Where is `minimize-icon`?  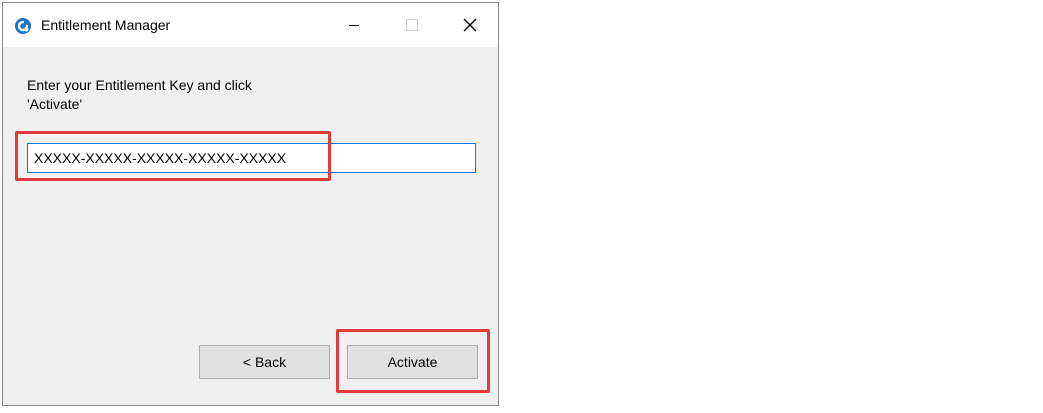
minimize-icon is located at coordinates (354, 25).